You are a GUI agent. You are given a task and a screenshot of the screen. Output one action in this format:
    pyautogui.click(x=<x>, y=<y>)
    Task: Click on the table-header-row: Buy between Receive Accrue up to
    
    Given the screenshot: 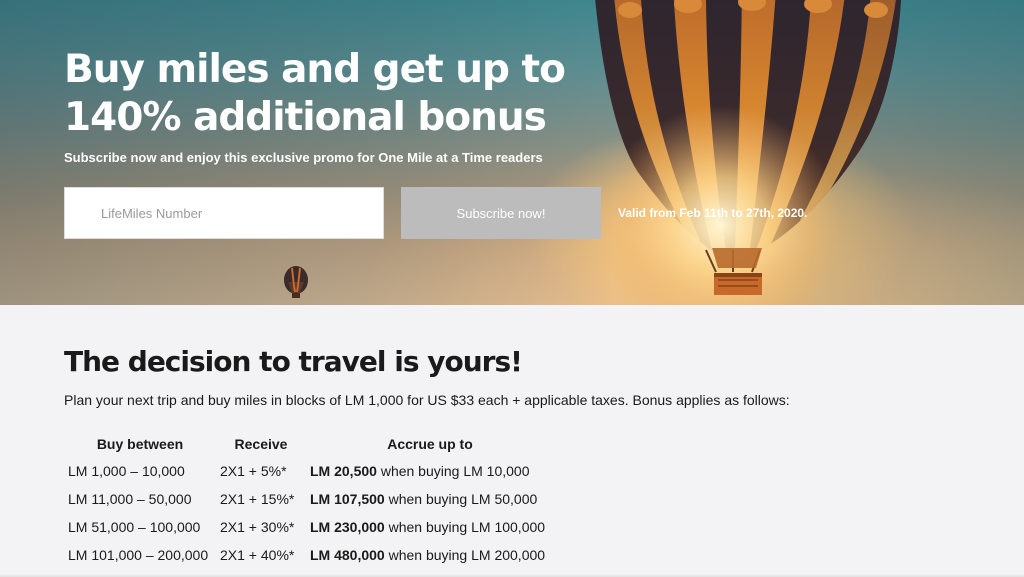 What is the action you would take?
    pyautogui.click(x=309, y=444)
    